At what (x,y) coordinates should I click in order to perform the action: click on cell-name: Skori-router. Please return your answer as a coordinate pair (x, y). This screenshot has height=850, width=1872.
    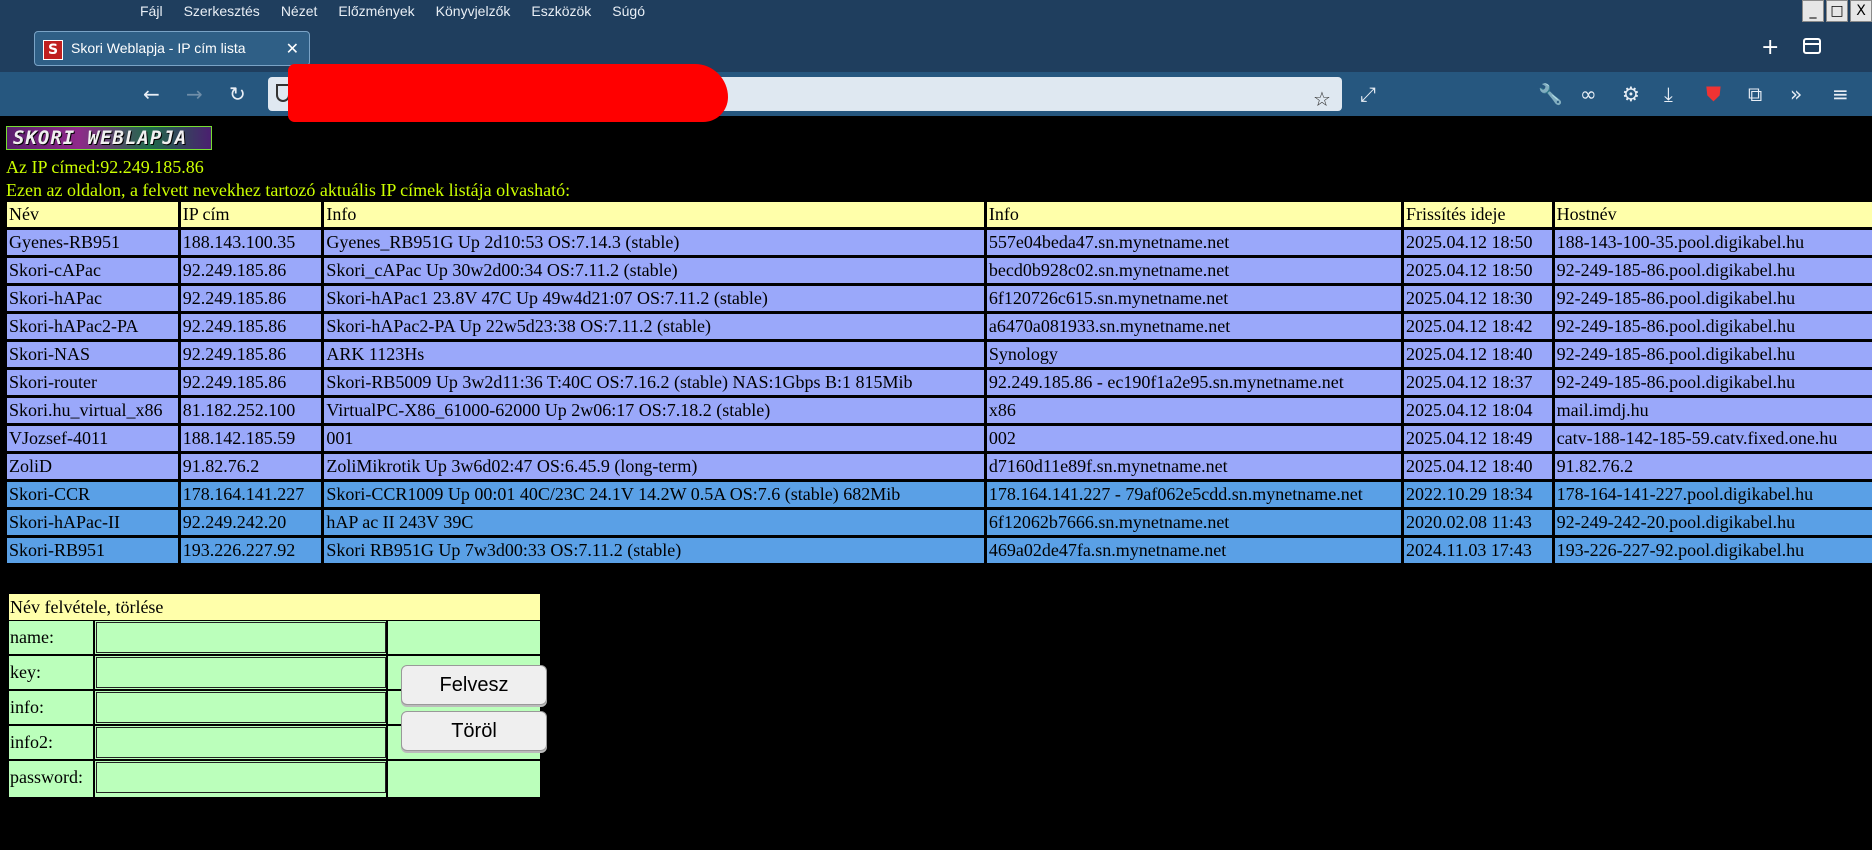
    Looking at the image, I should click on (92, 382).